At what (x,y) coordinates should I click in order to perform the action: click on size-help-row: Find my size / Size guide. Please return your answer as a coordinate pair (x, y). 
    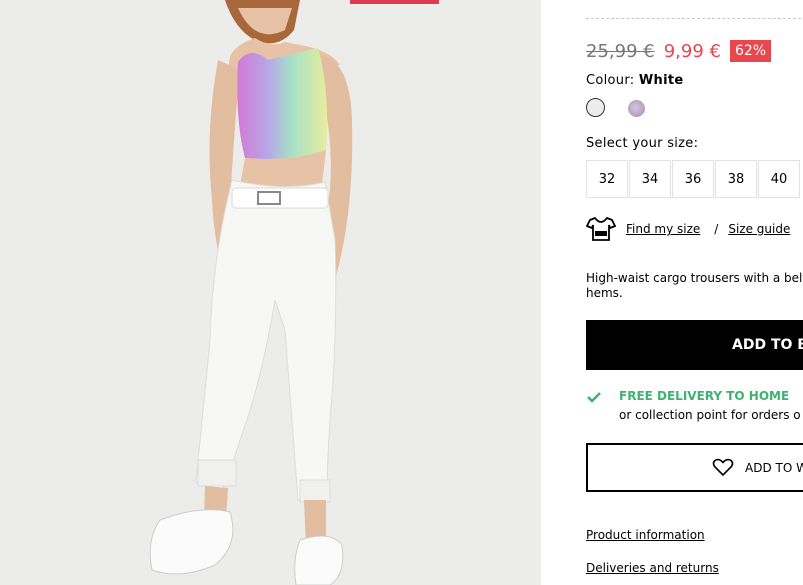
    Looking at the image, I should click on (688, 229).